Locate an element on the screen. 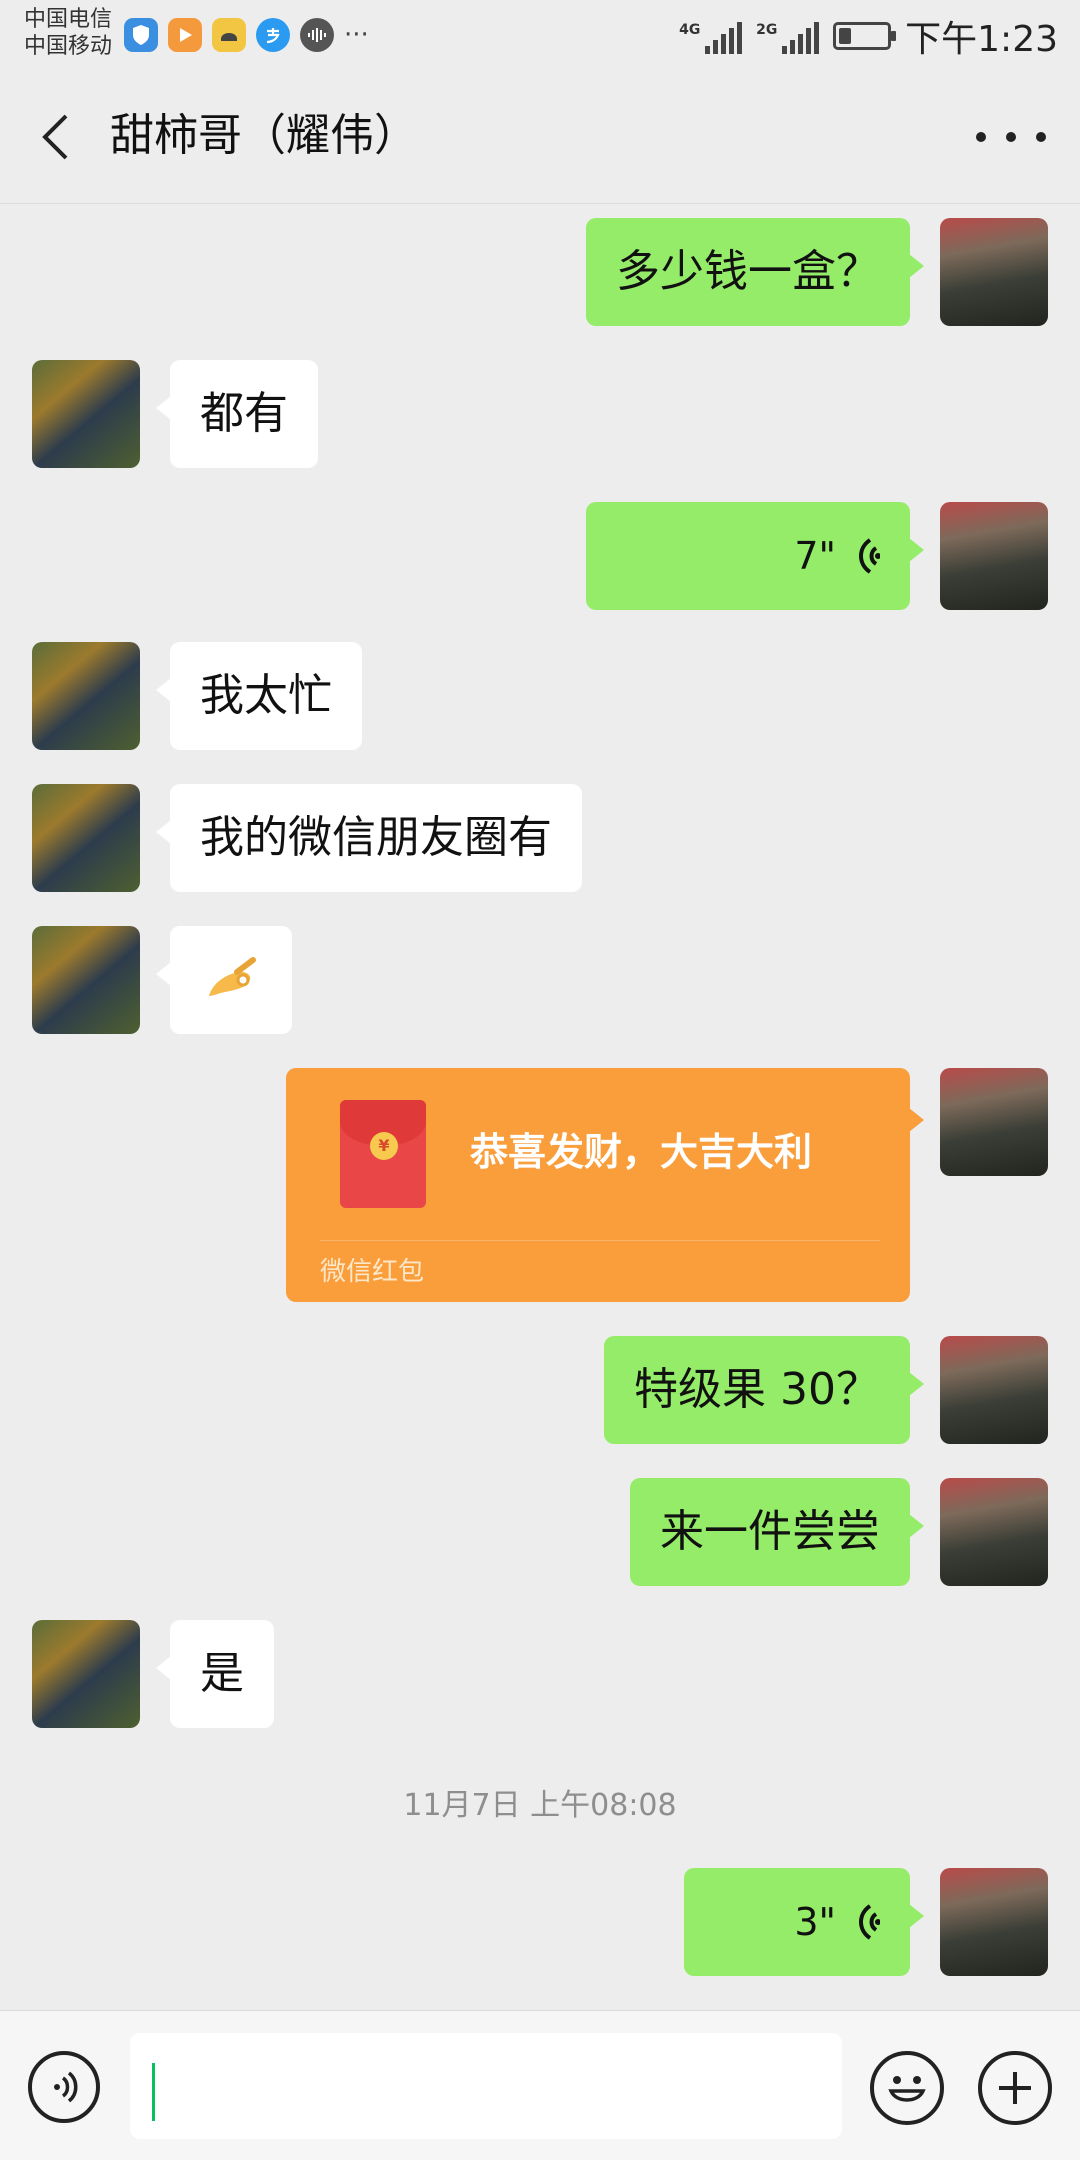 Image resolution: width=1080 pixels, height=2160 pixels. voice-input-toggle-icon is located at coordinates (64, 2087).